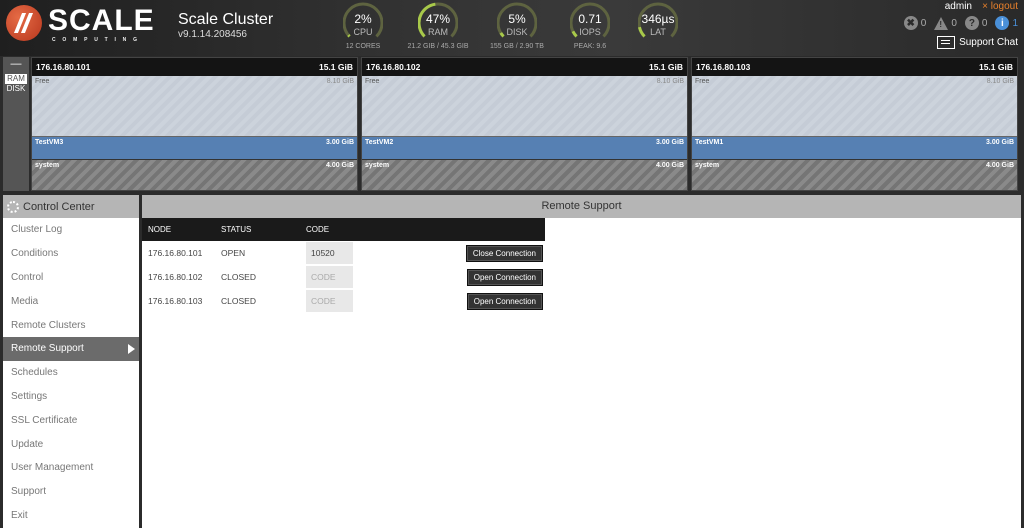  I want to click on sidebar-item-control: Control, so click(71, 278).